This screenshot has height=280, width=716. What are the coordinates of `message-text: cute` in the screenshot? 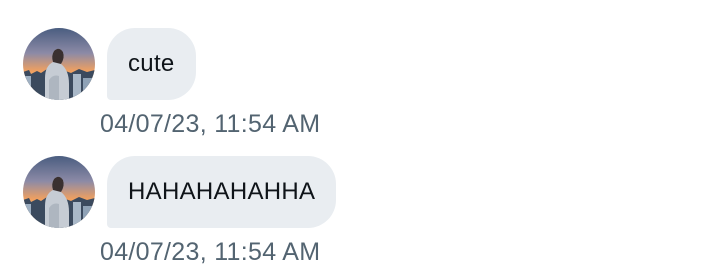 It's located at (151, 63).